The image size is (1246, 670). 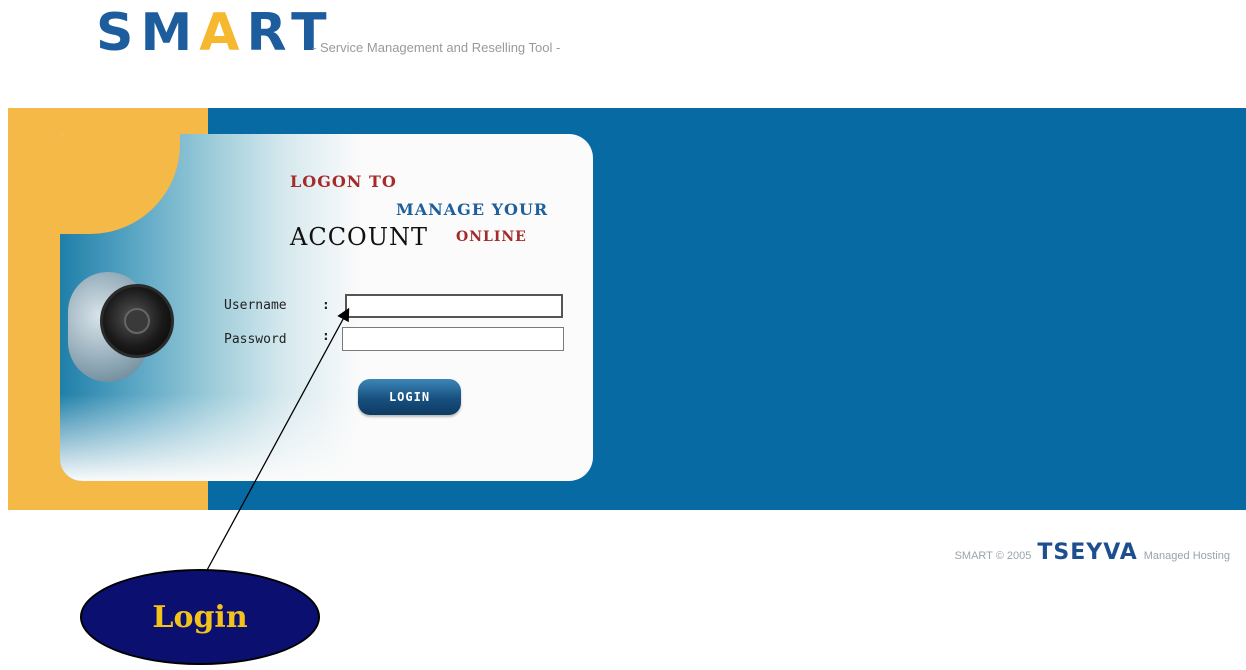 What do you see at coordinates (491, 237) in the screenshot?
I see `headline-online: ONLINE` at bounding box center [491, 237].